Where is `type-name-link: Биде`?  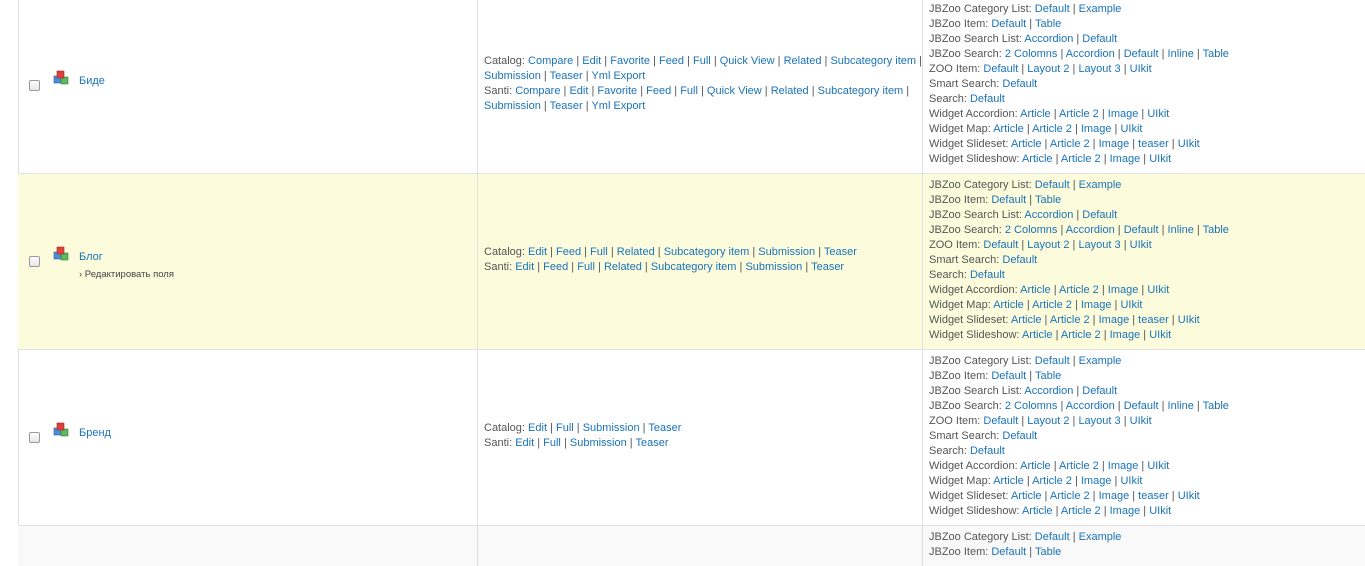 type-name-link: Биде is located at coordinates (92, 81).